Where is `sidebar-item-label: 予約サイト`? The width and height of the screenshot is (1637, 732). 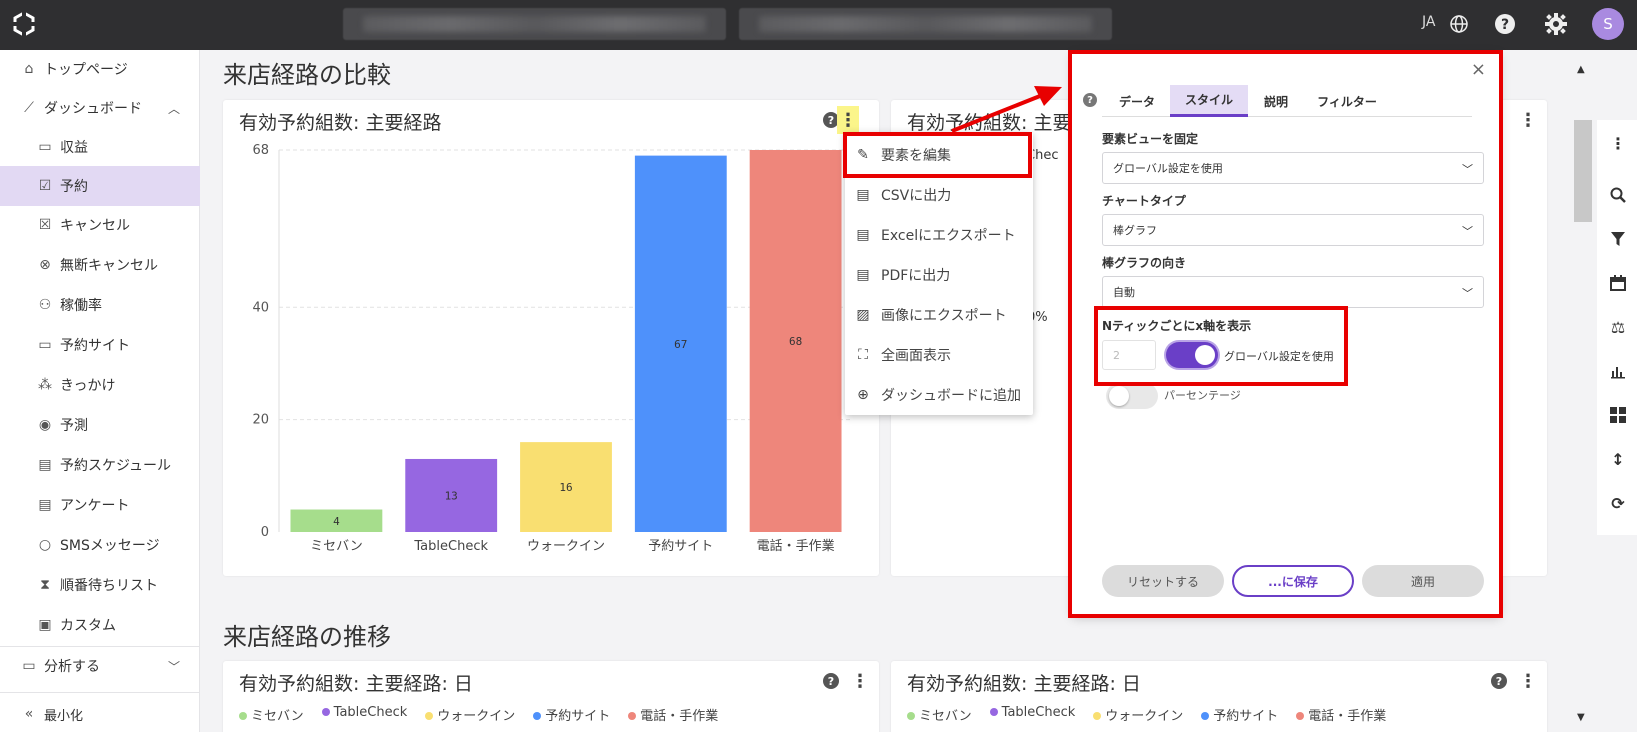
sidebar-item-label: 予約サイト is located at coordinates (95, 346).